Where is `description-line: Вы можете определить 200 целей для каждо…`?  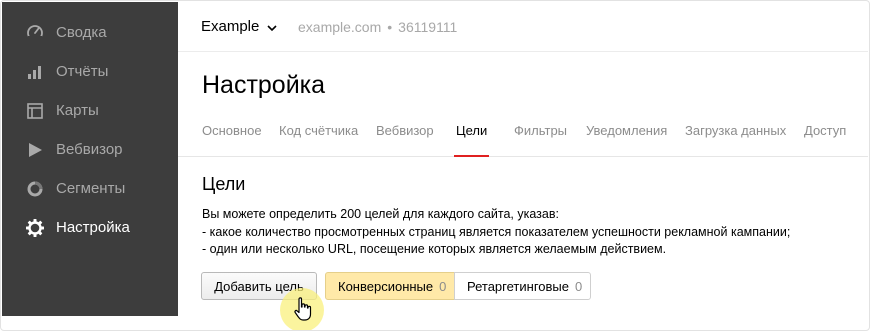 description-line: Вы можете определить 200 целей для каждо… is located at coordinates (380, 214).